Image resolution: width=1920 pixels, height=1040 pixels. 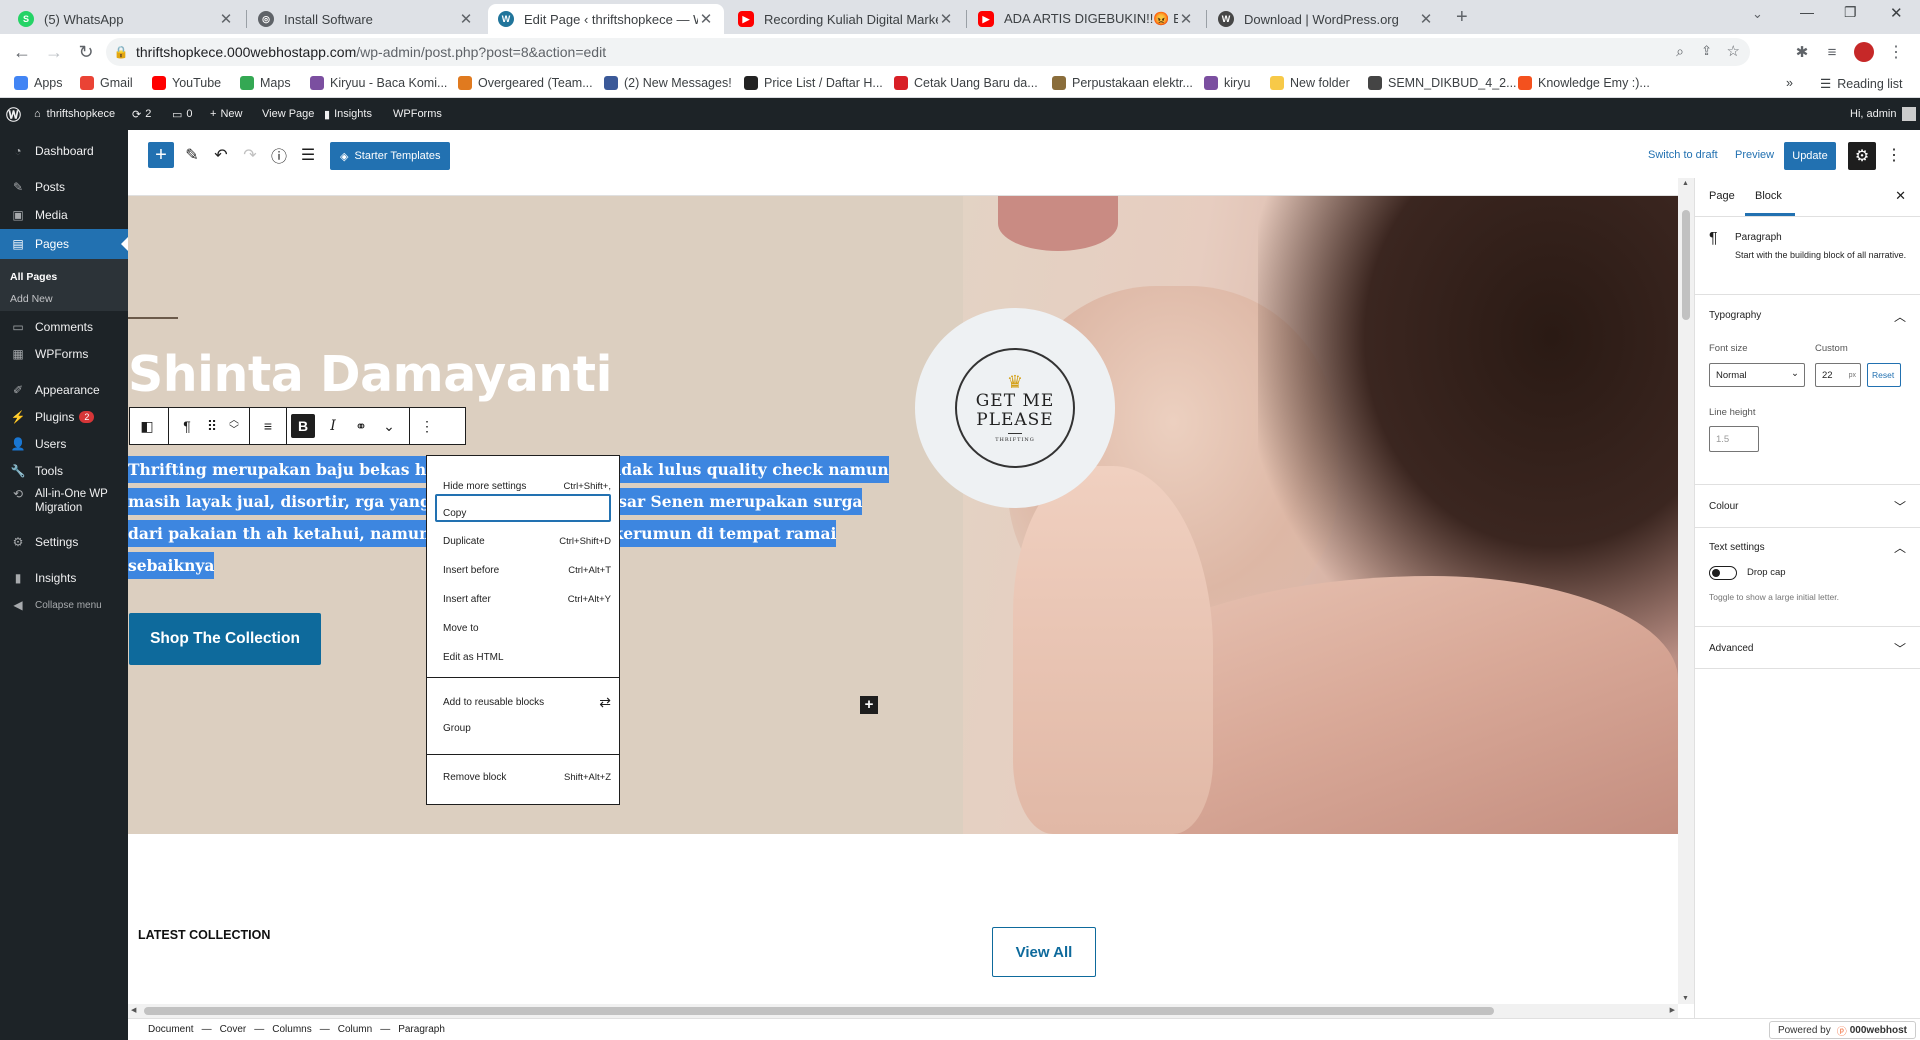 I want to click on bookmark-youtube: YouTube, so click(x=186, y=83).